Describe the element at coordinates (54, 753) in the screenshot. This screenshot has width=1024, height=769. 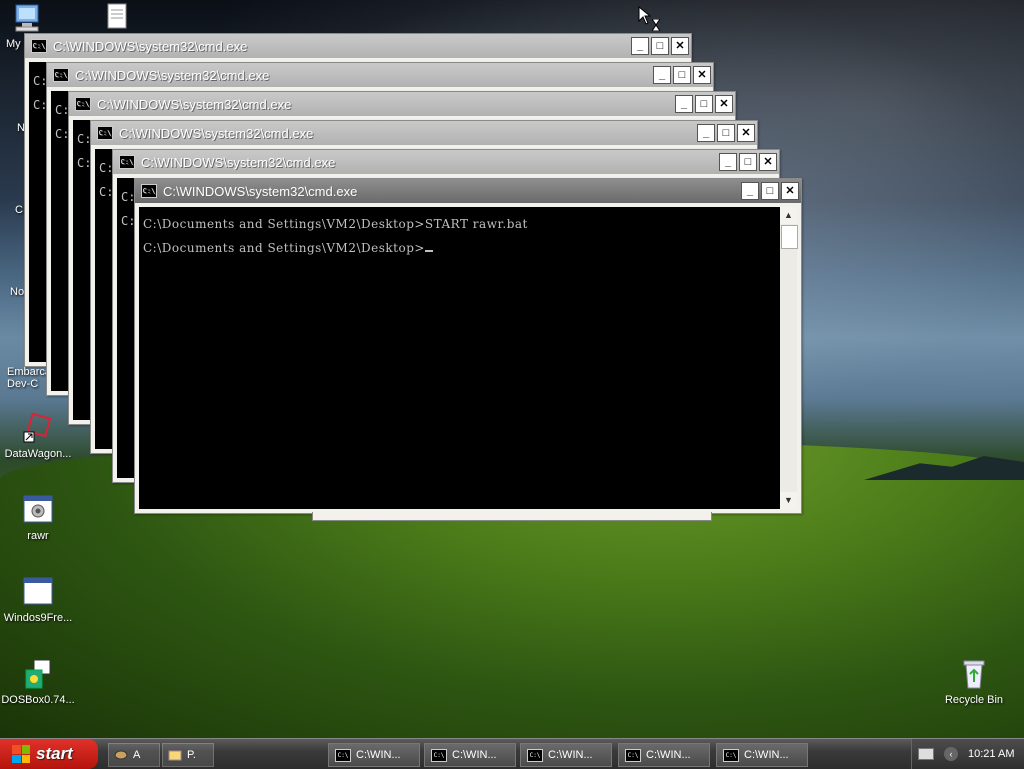
I see `start-label: start` at that location.